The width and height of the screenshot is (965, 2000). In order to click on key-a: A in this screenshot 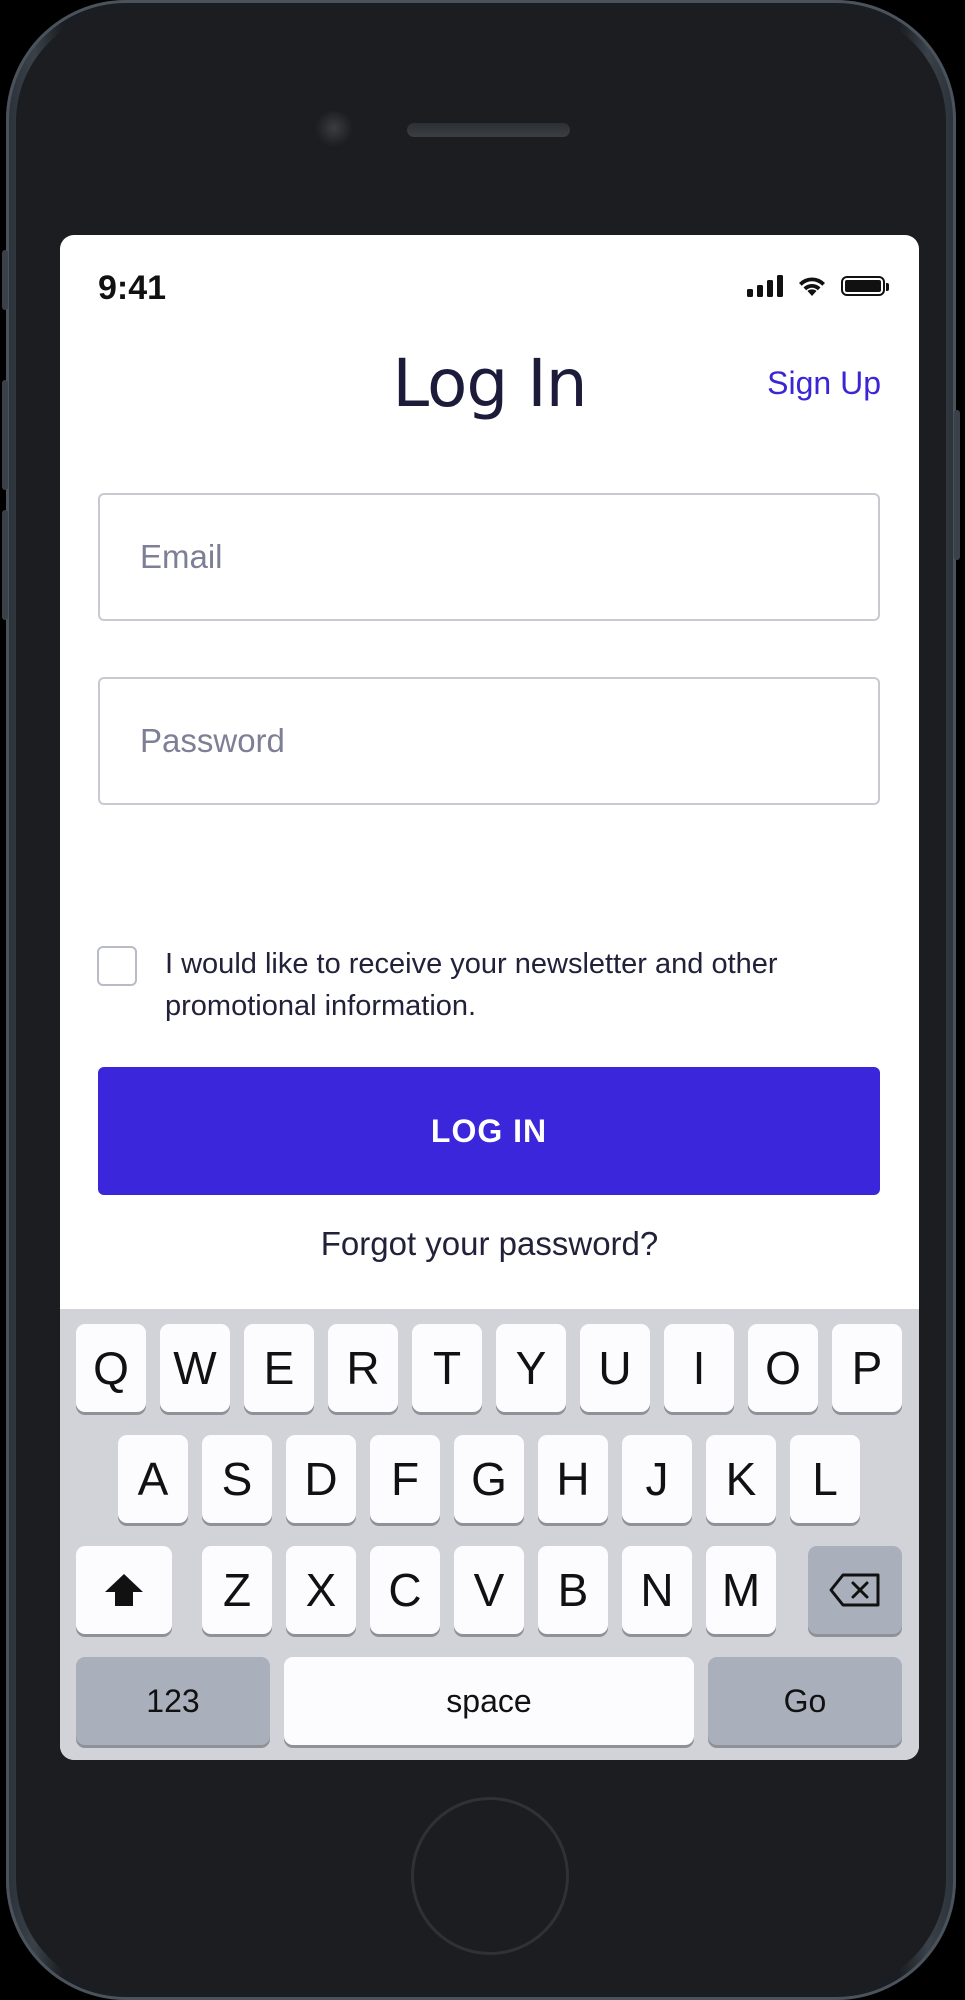, I will do `click(153, 1479)`.